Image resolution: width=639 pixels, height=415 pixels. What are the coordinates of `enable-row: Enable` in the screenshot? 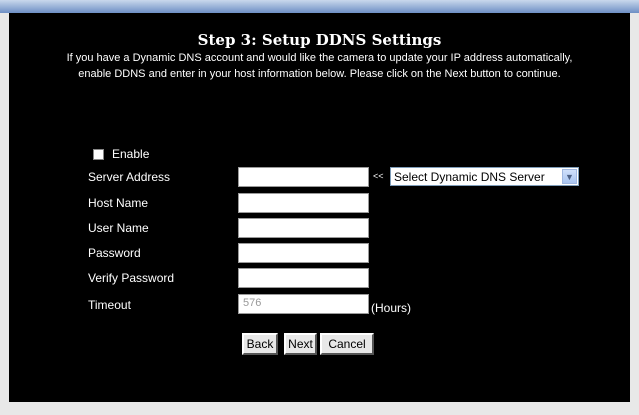 It's located at (121, 154).